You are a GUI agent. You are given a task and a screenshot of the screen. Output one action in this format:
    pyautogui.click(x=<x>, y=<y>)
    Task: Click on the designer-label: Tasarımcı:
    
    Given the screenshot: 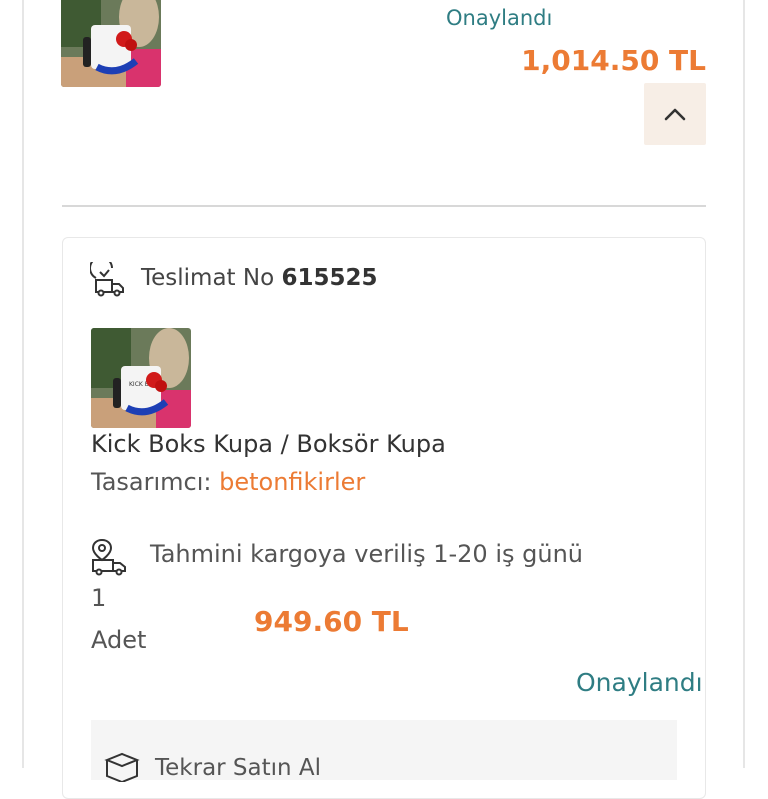 What is the action you would take?
    pyautogui.click(x=151, y=482)
    